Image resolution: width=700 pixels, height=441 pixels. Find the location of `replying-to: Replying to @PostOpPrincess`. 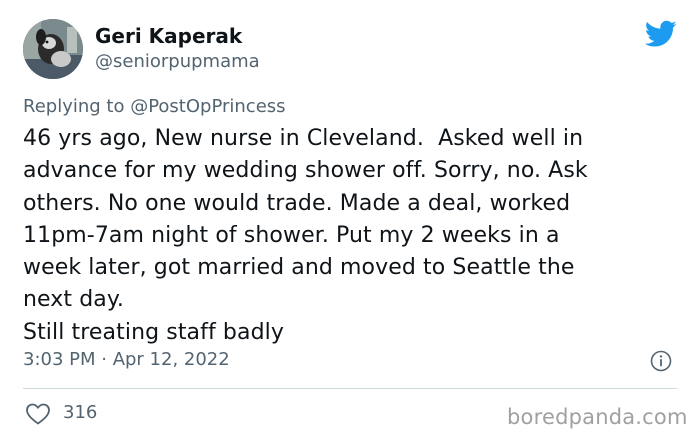

replying-to: Replying to @PostOpPrincess is located at coordinates (154, 106).